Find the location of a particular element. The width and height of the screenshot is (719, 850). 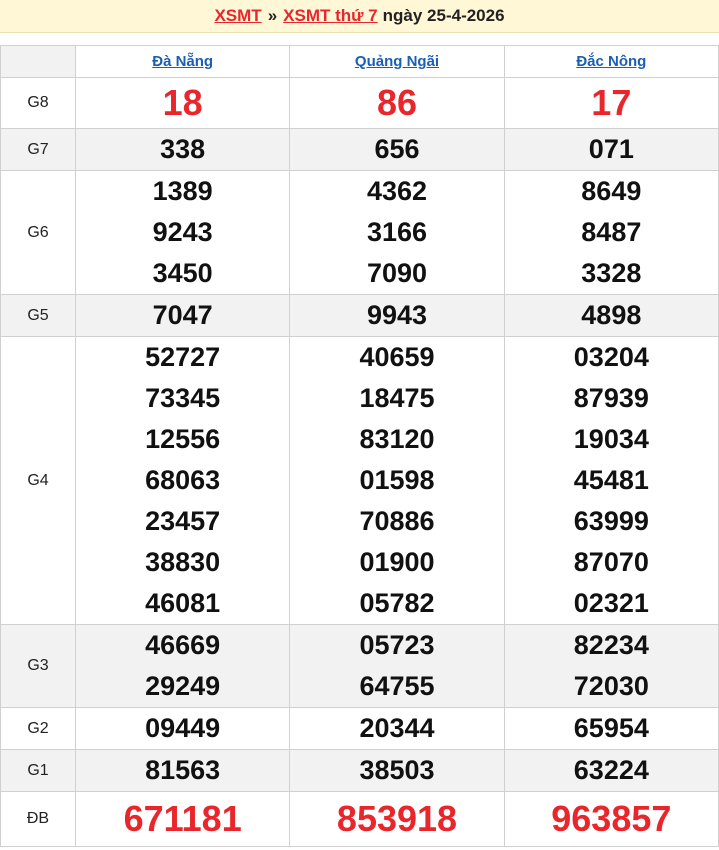

province-link-da-nang: Đà Nẵng is located at coordinates (182, 61).